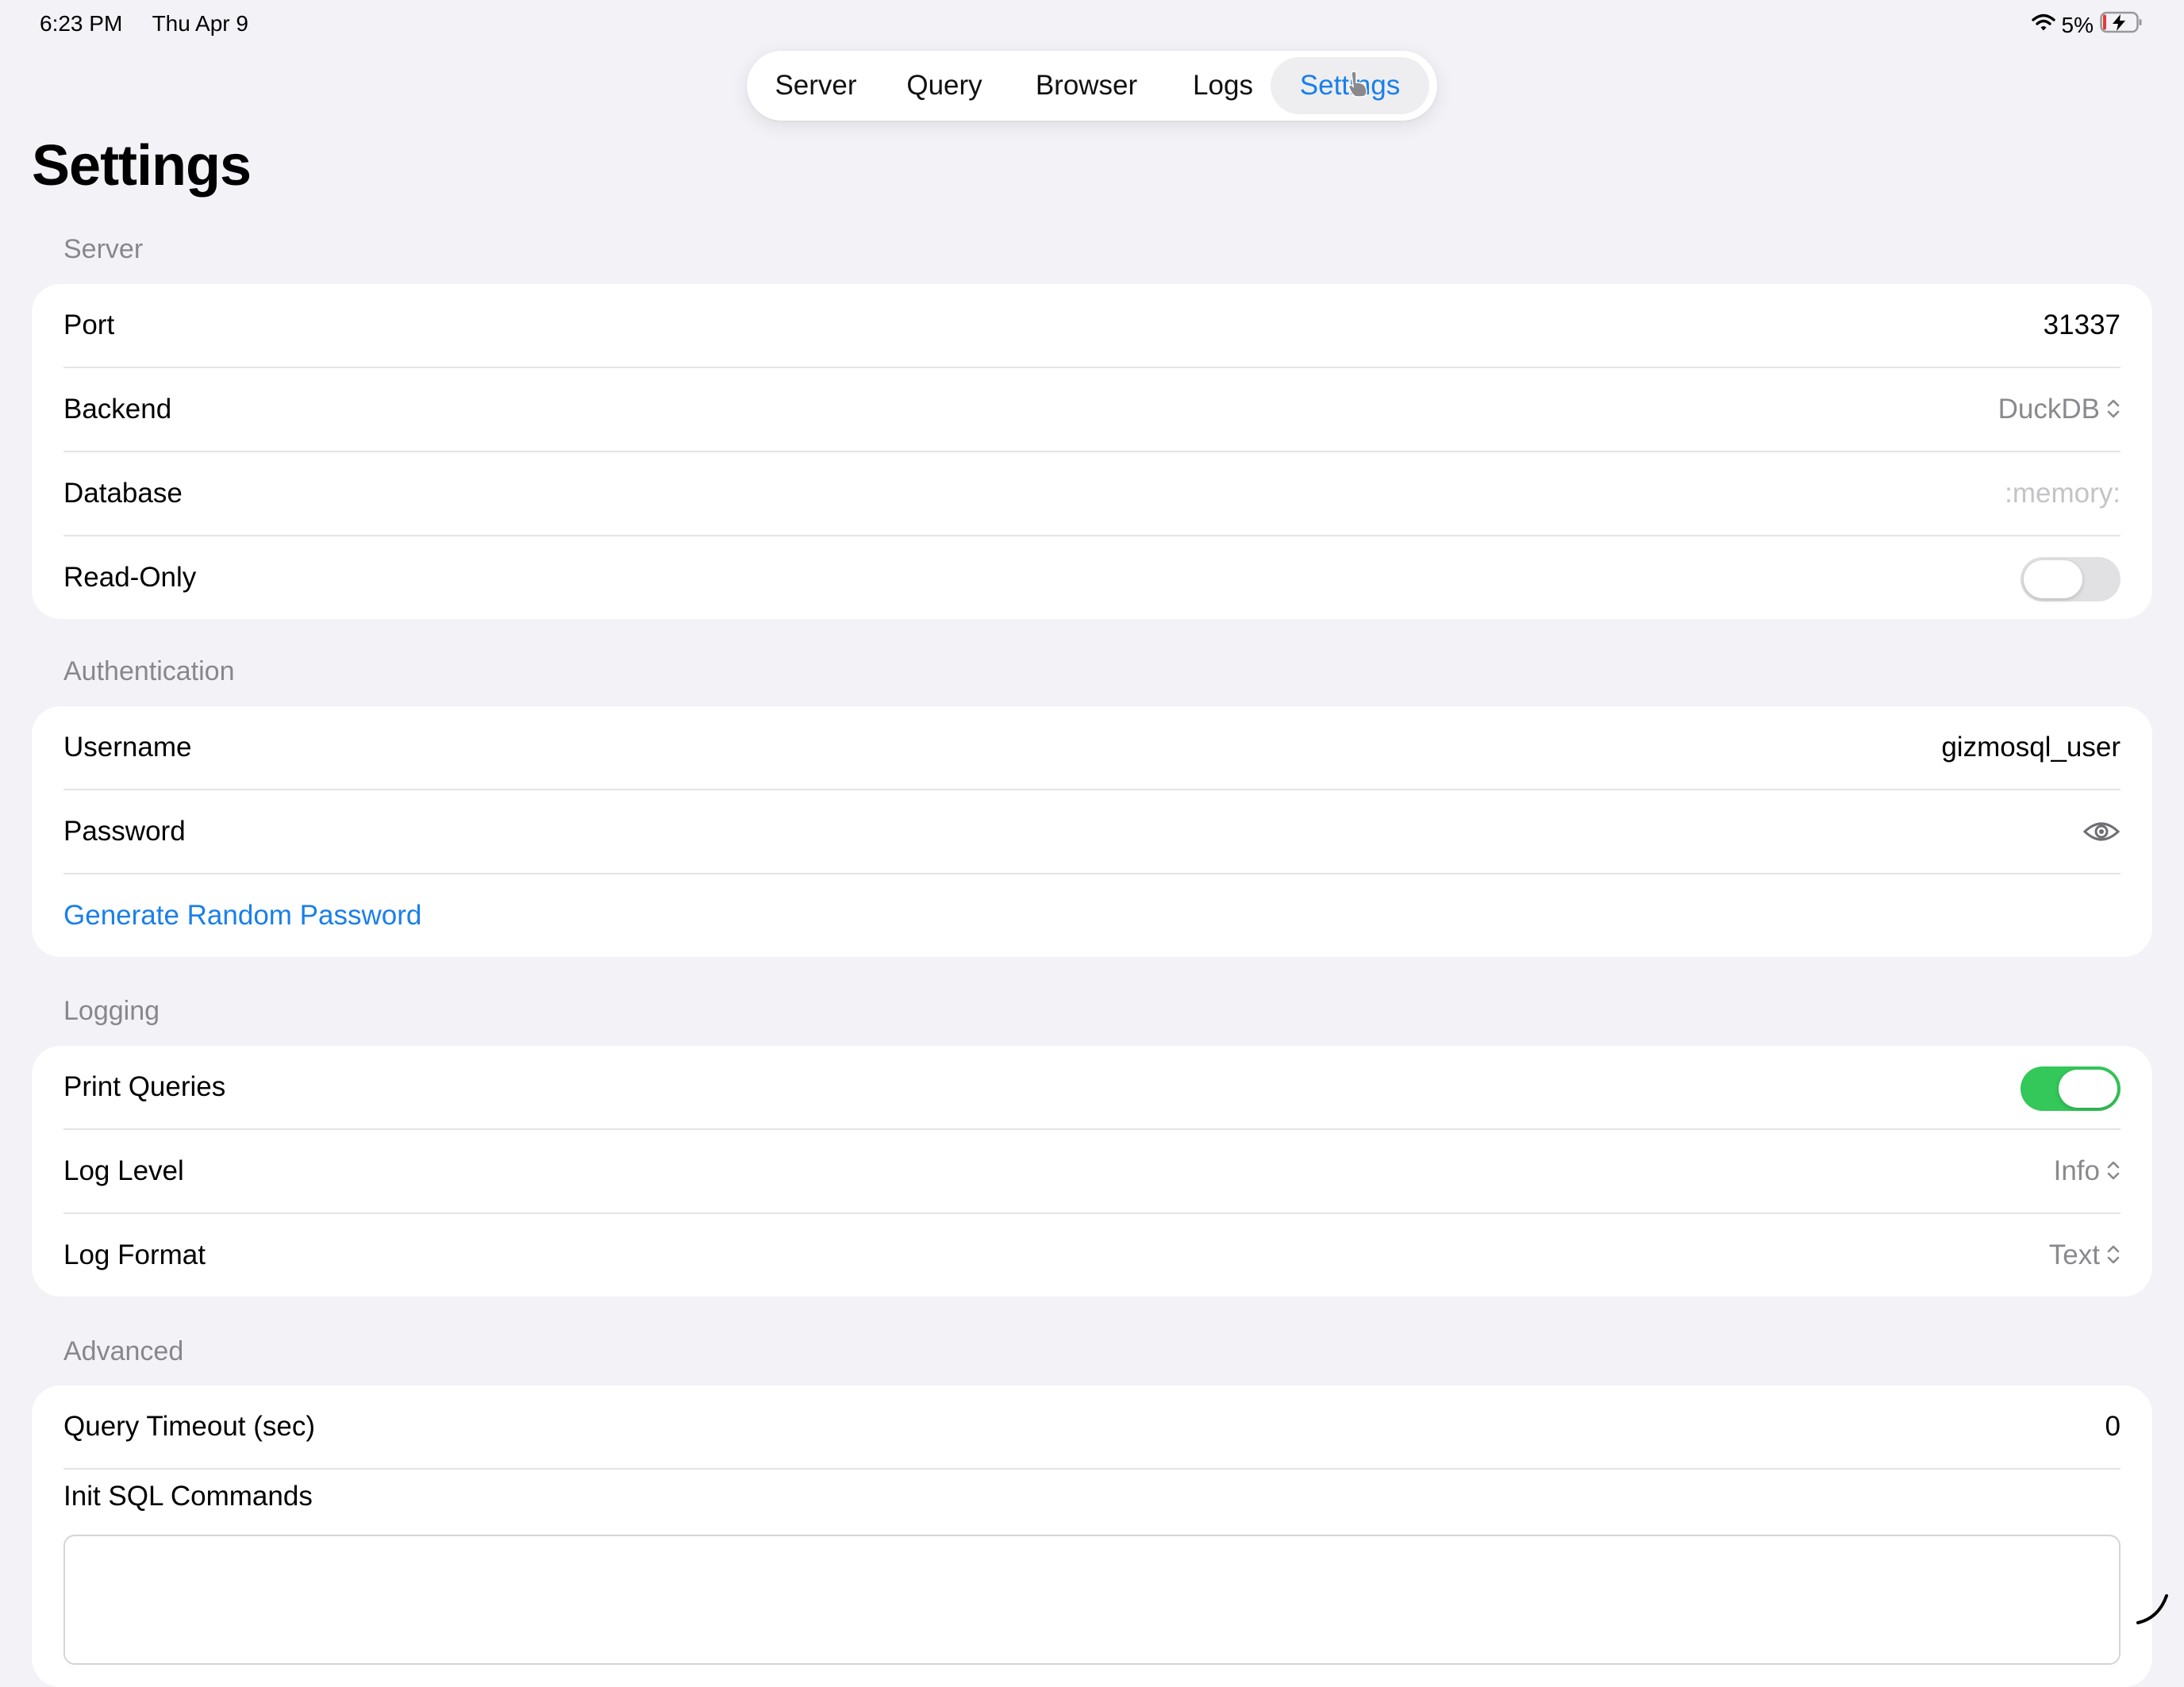  What do you see at coordinates (123, 493) in the screenshot?
I see `database-label: Database` at bounding box center [123, 493].